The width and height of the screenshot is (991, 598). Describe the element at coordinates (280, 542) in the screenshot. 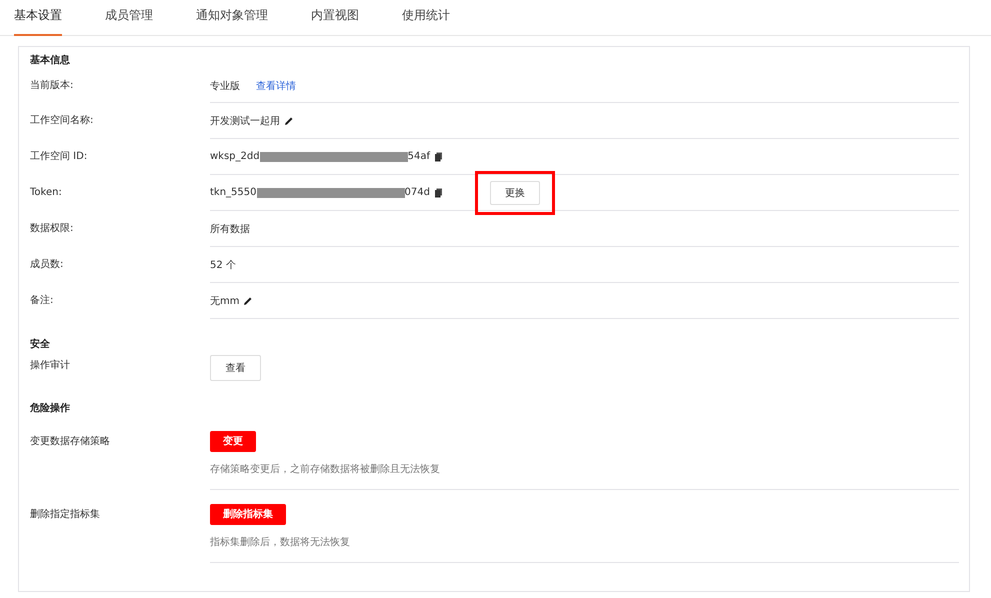

I see `warning-hint: 指标集删除后，数据将无法恢复` at that location.